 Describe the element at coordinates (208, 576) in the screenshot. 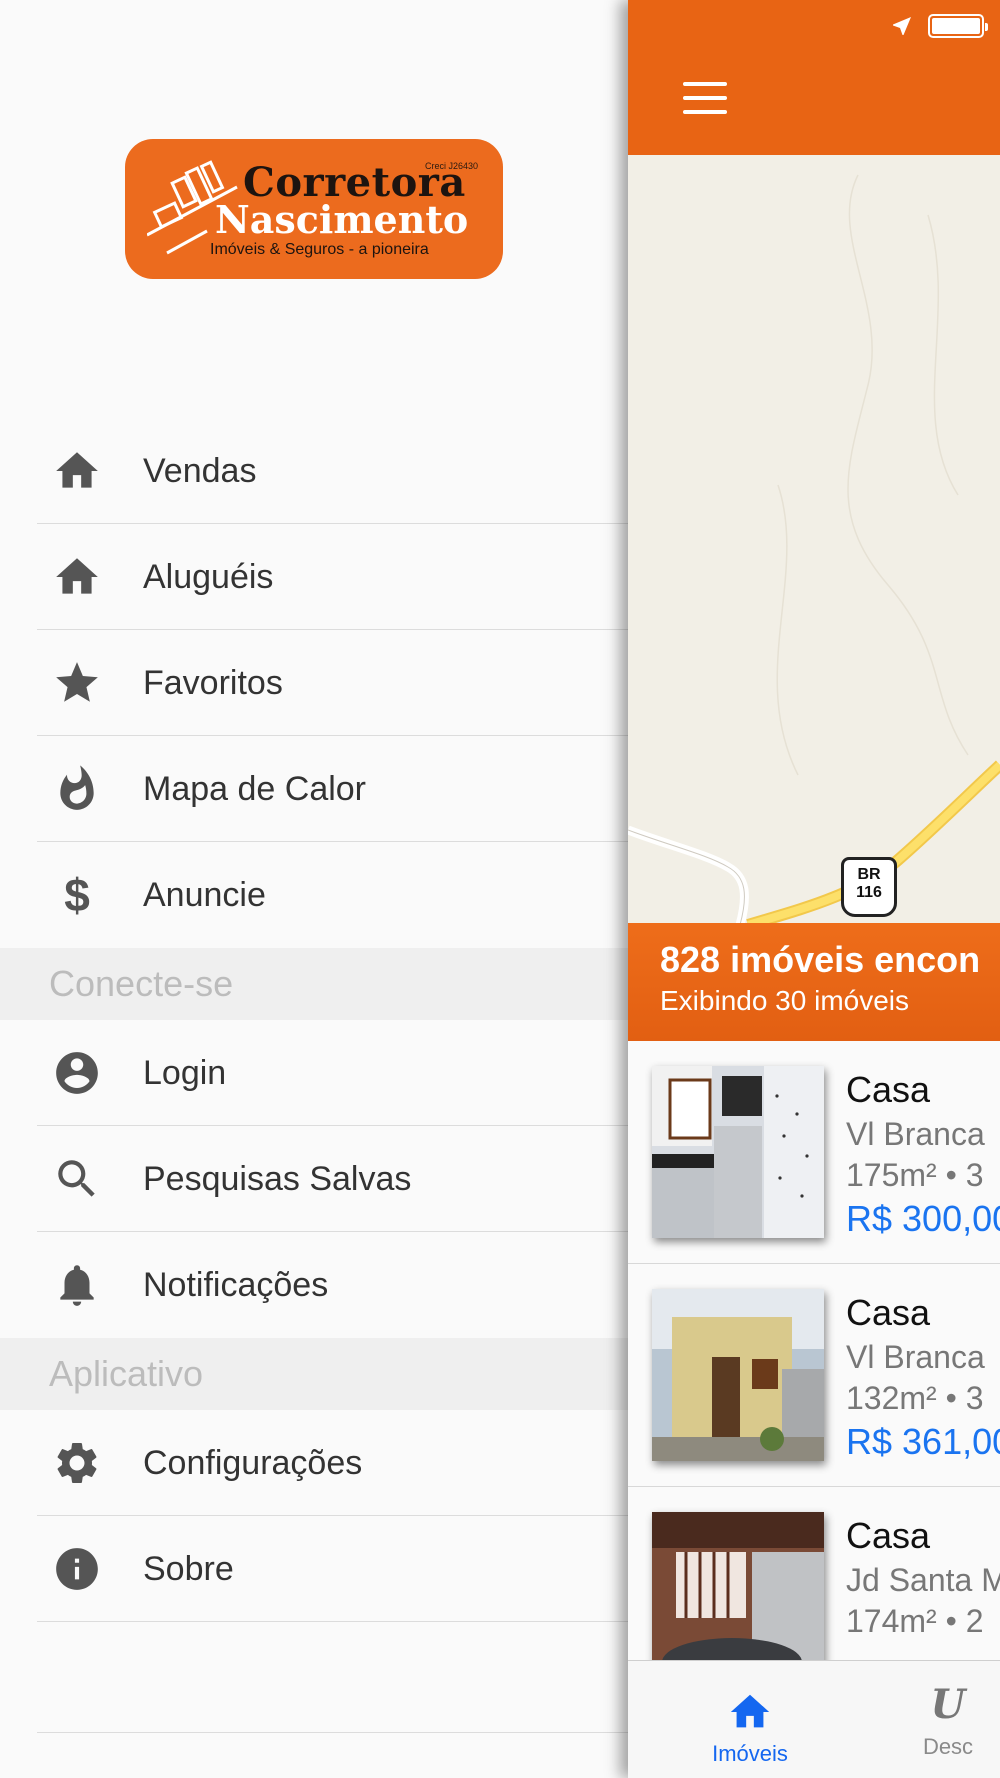

I see `menu-item-label: Aluguéis` at that location.